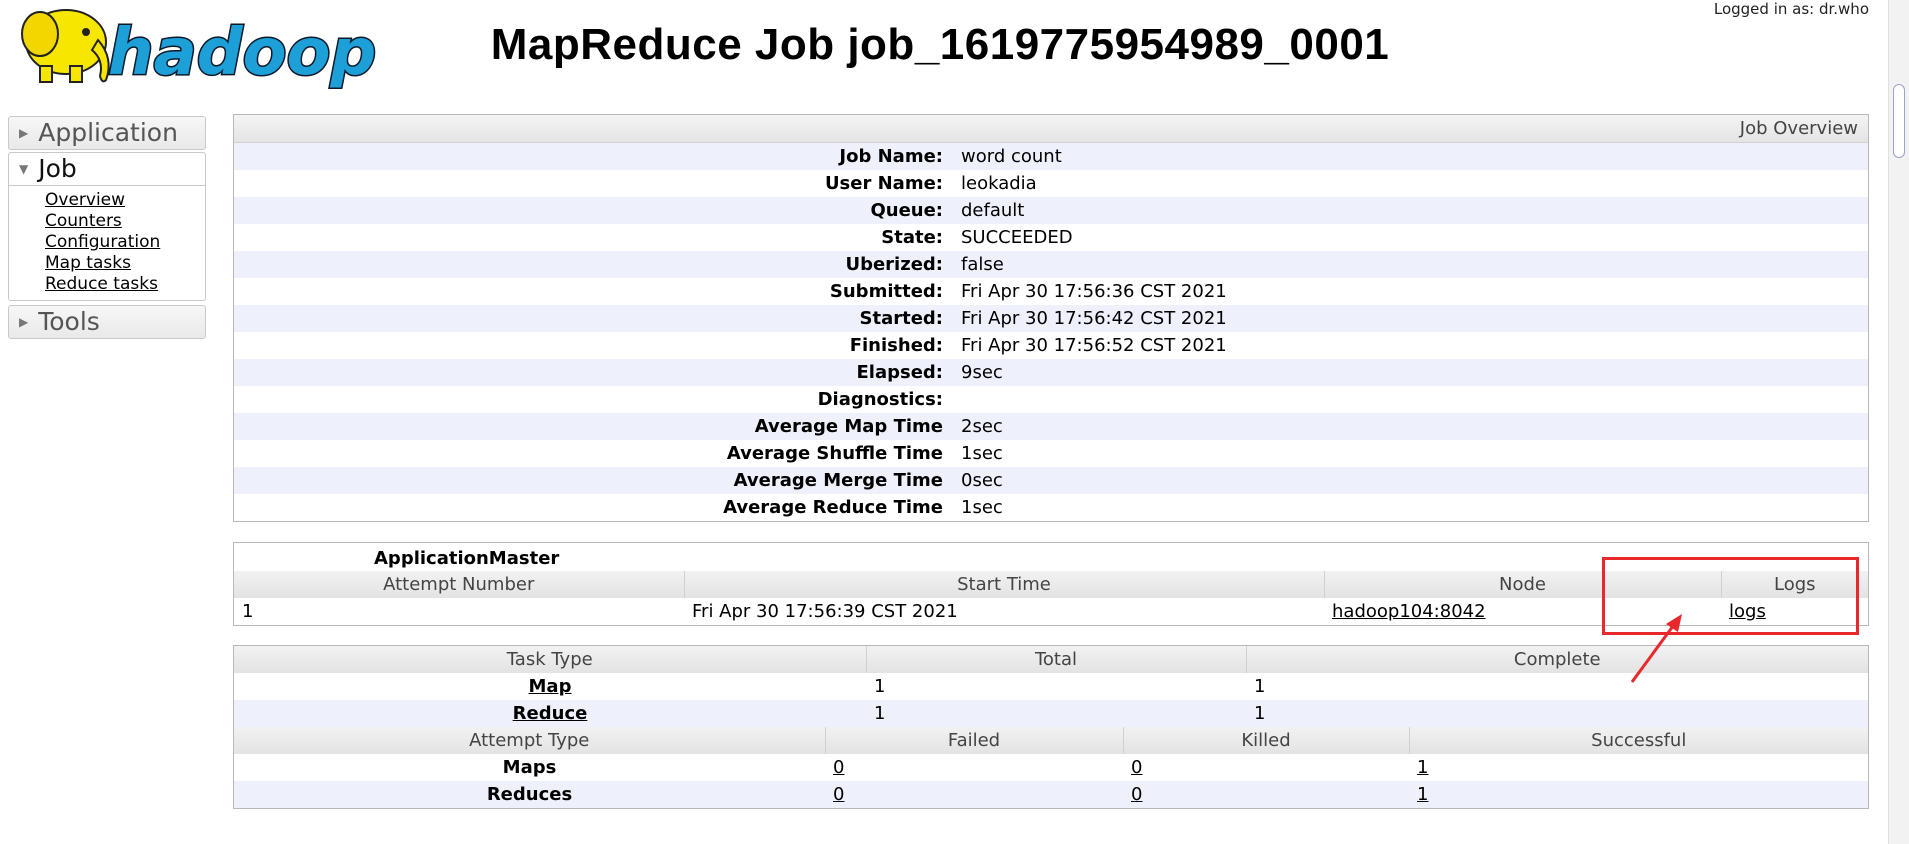 Image resolution: width=1909 pixels, height=844 pixels. What do you see at coordinates (1051, 129) in the screenshot?
I see `job-overview-caption: Job Overview` at bounding box center [1051, 129].